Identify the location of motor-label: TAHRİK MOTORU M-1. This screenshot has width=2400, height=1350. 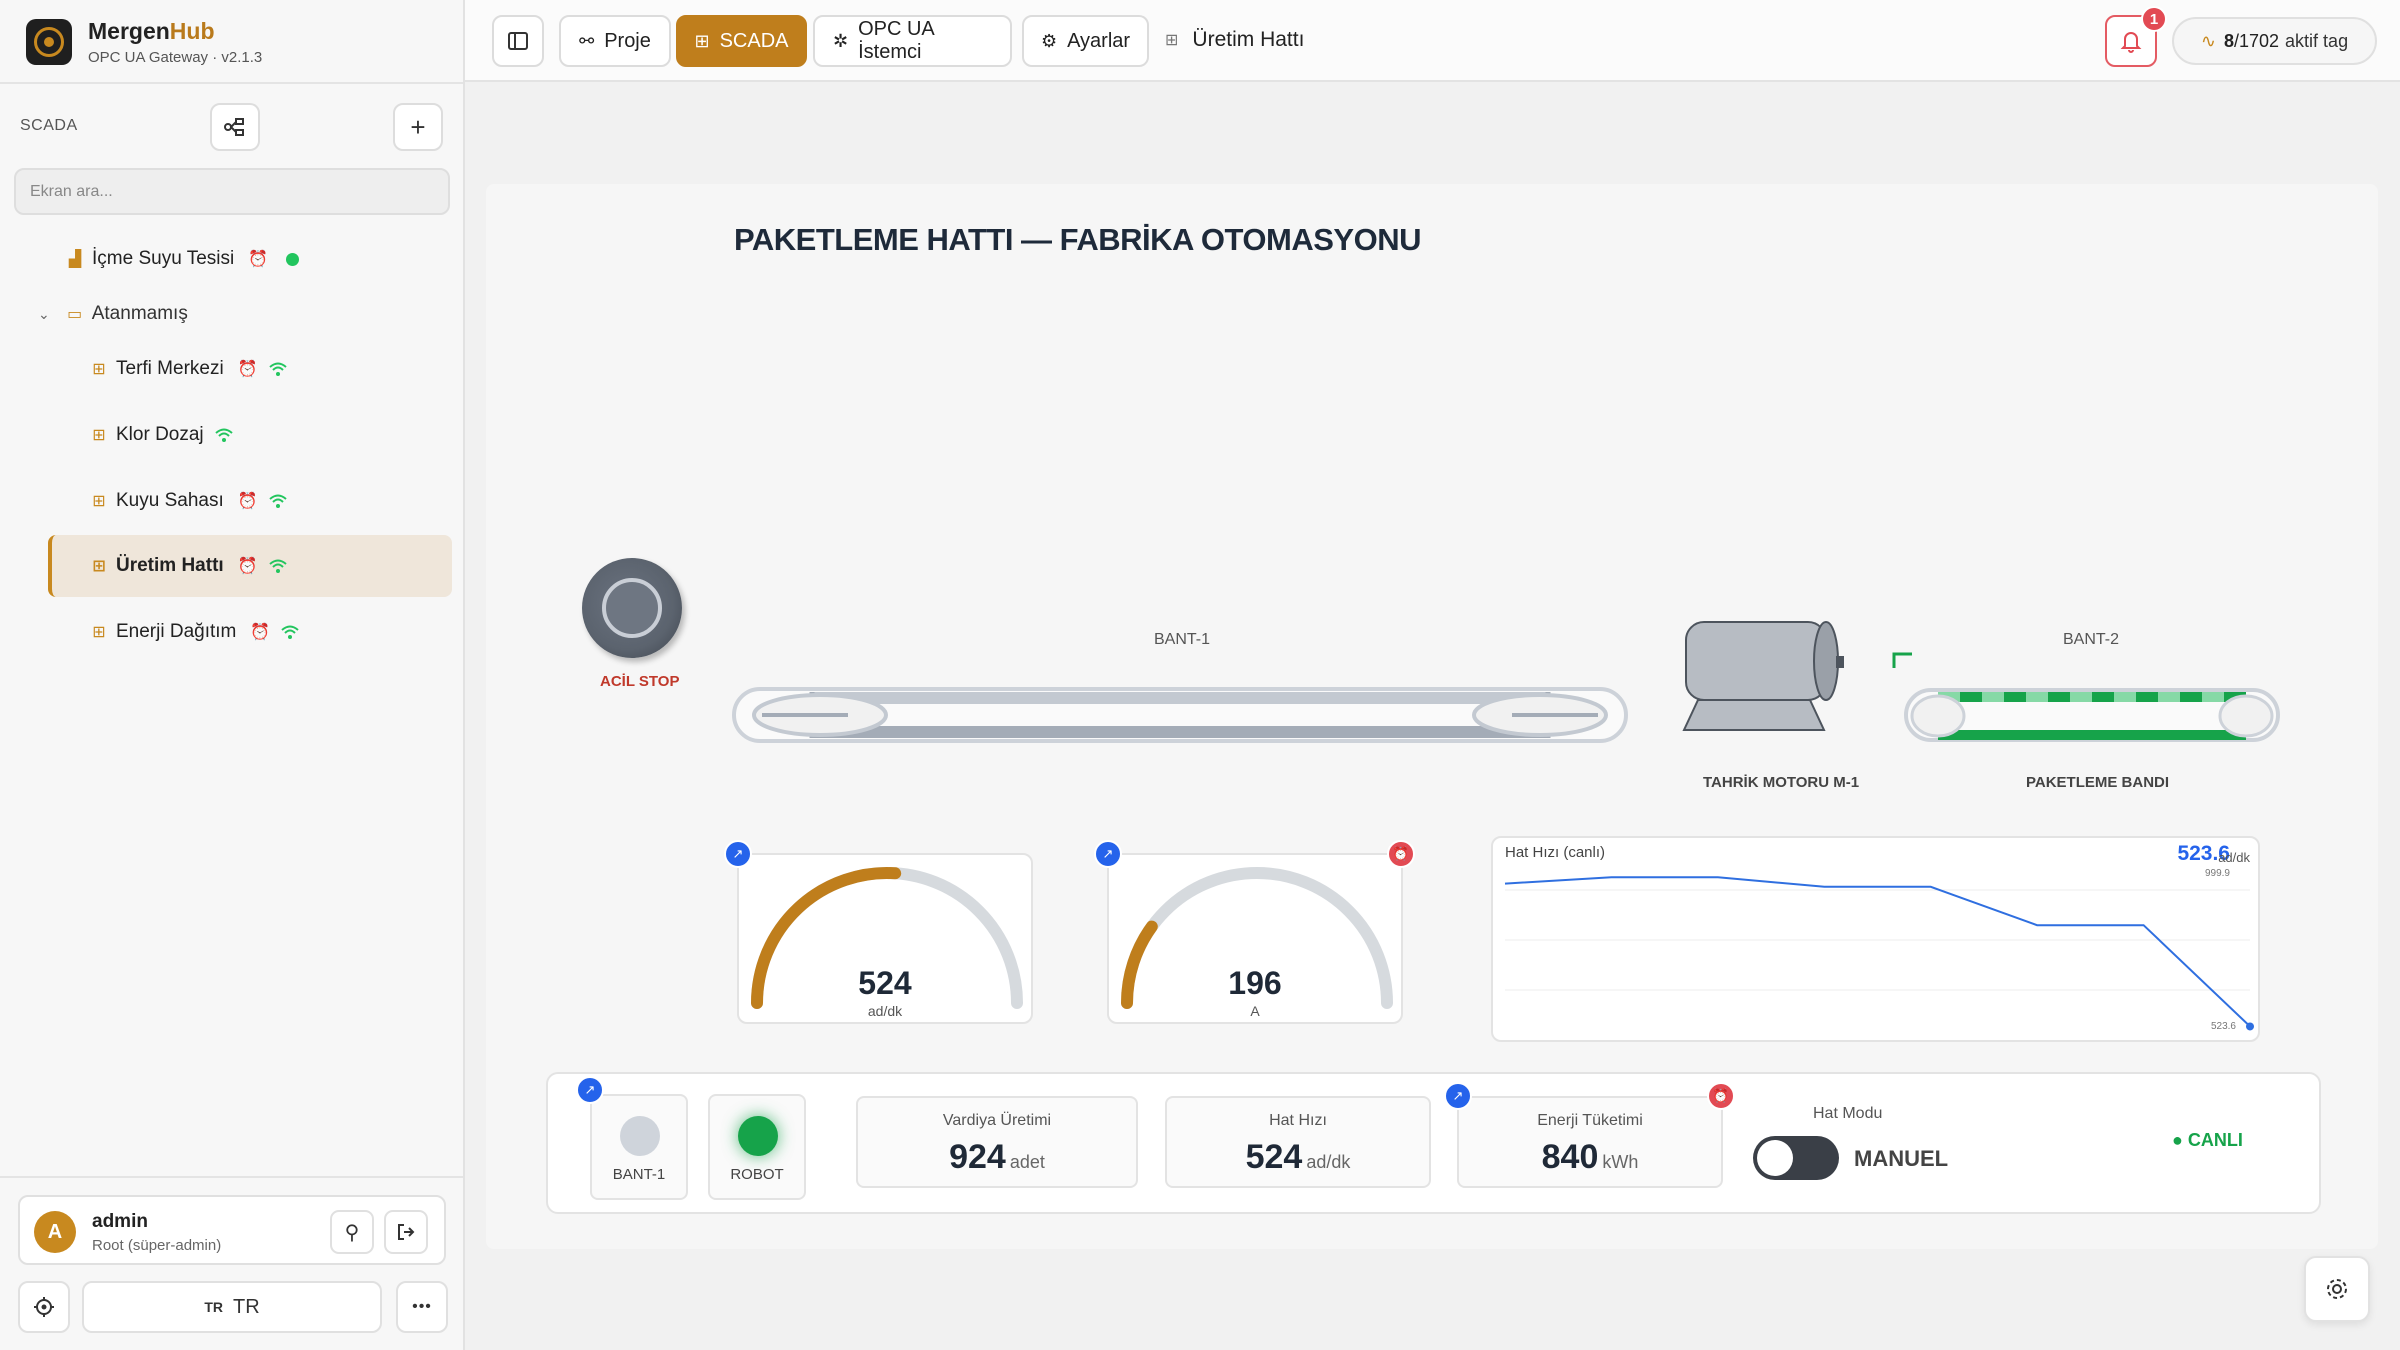
(1781, 782).